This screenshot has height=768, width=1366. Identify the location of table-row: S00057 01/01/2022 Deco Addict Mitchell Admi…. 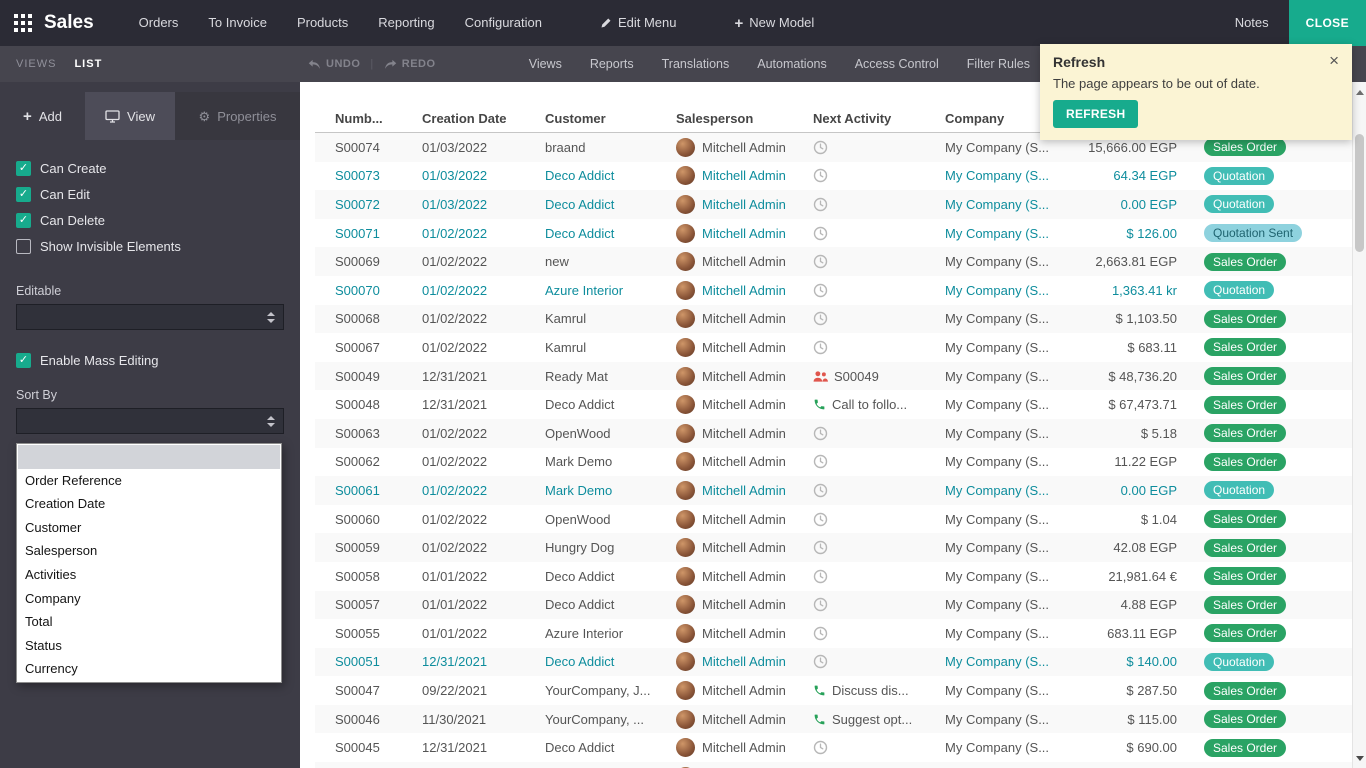
(833, 605).